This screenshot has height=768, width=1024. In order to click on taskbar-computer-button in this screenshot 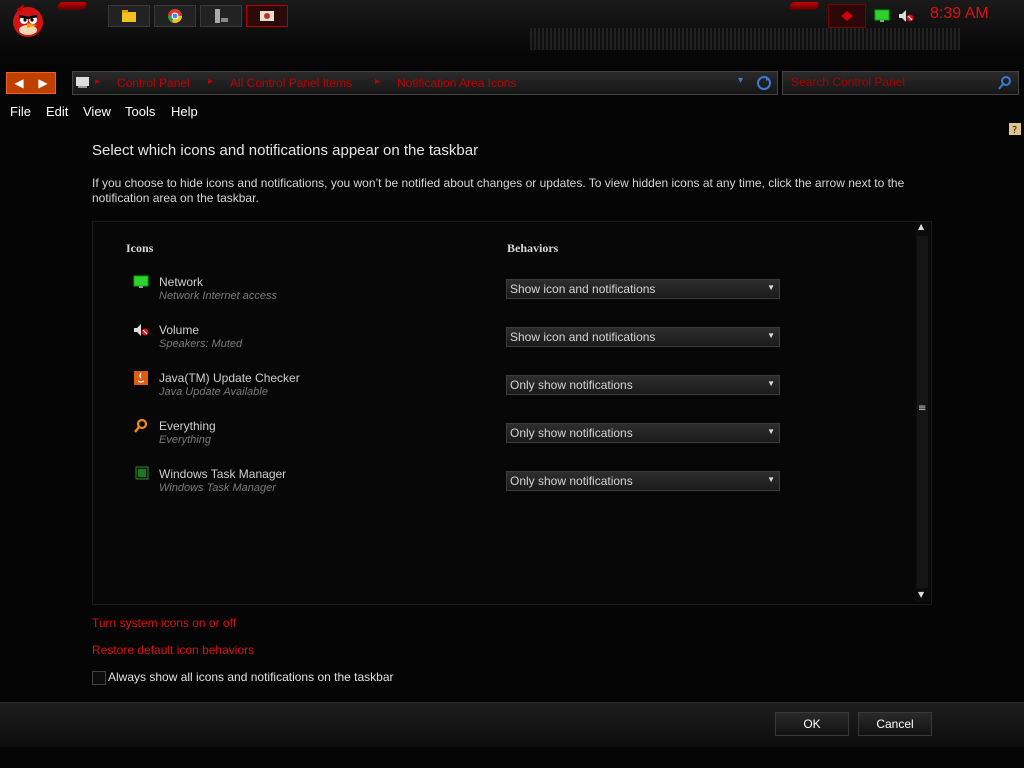, I will do `click(221, 16)`.